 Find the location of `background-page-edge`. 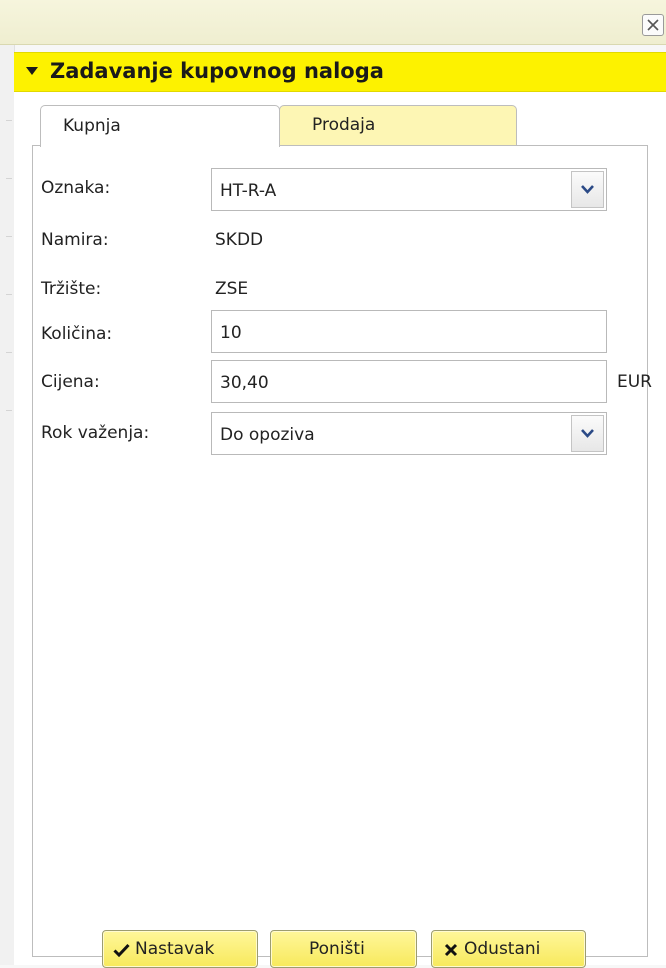

background-page-edge is located at coordinates (7, 482).